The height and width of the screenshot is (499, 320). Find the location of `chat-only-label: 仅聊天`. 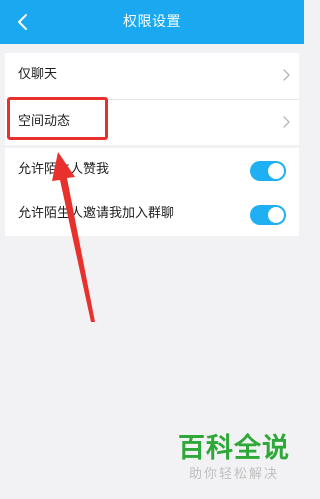

chat-only-label: 仅聊天 is located at coordinates (38, 74).